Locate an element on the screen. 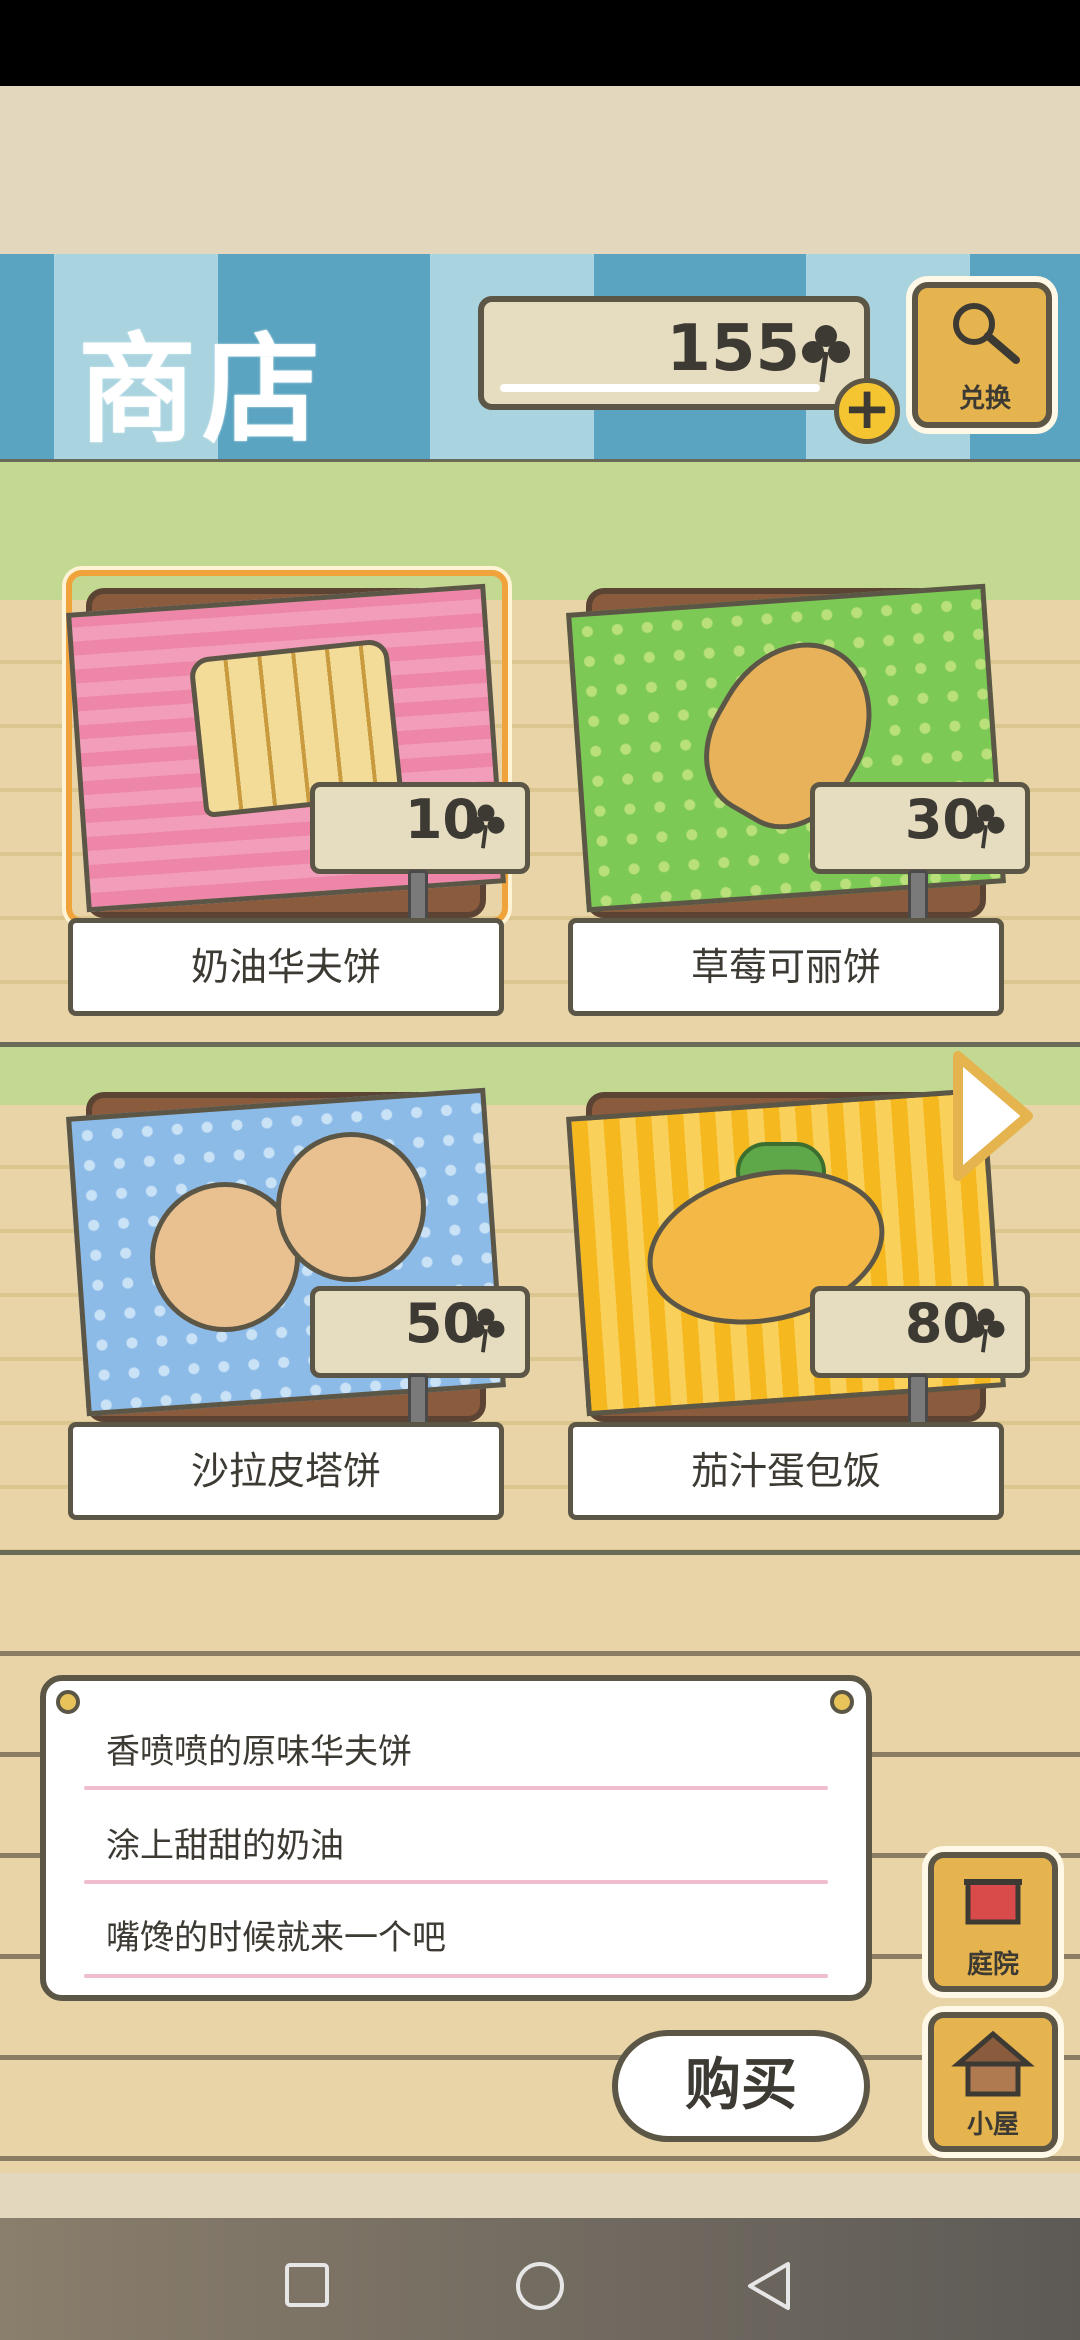  description-line: 嘴馋的时候就来一个吧 is located at coordinates (276, 1938).